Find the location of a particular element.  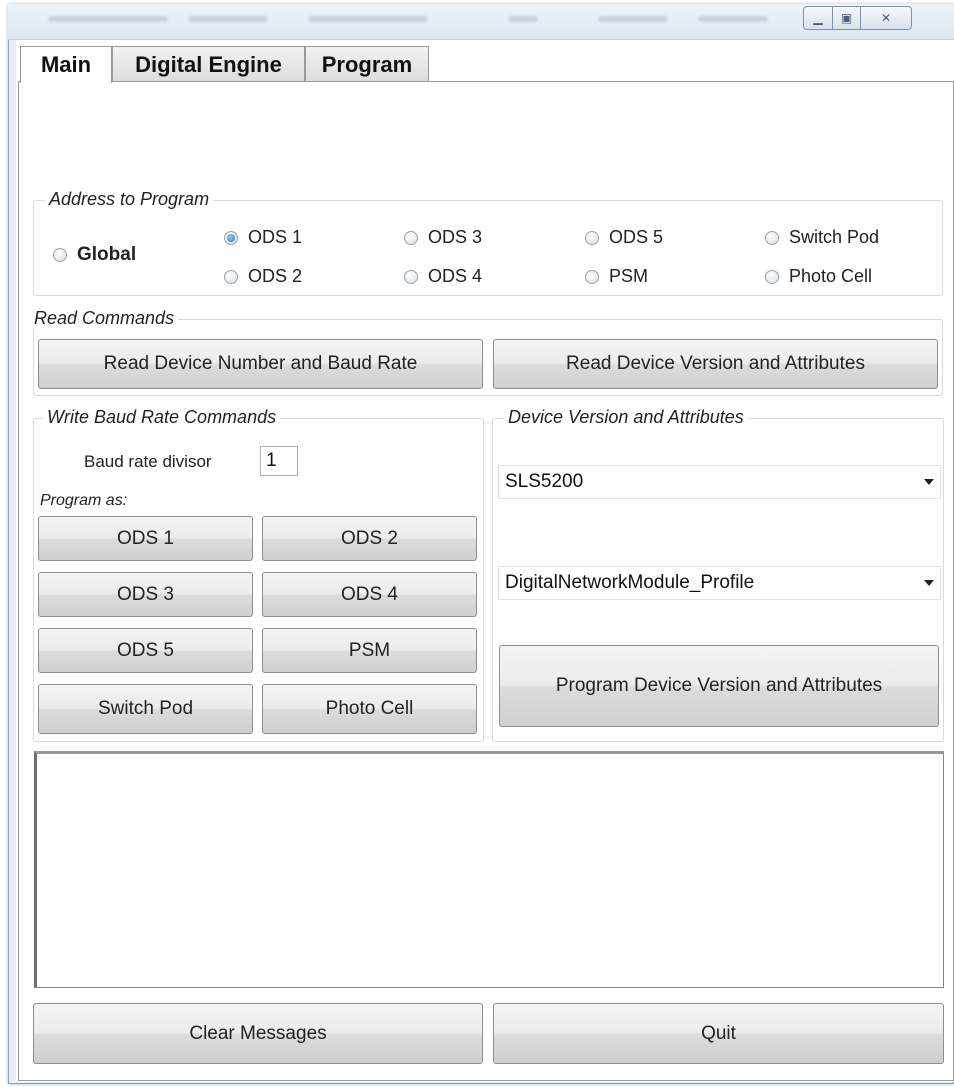

select-value: DigitalNetworkModule_Profile is located at coordinates (630, 582).